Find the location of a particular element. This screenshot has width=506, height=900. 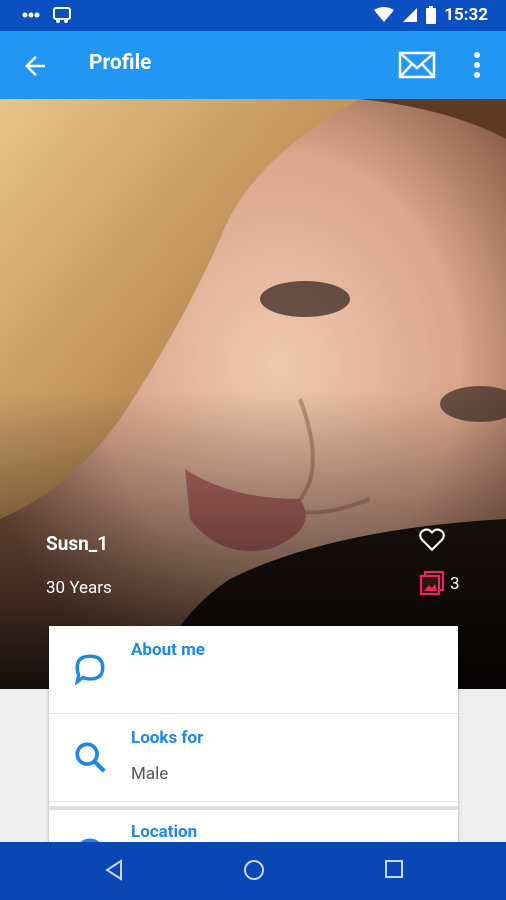

search-icon is located at coordinates (90, 757).